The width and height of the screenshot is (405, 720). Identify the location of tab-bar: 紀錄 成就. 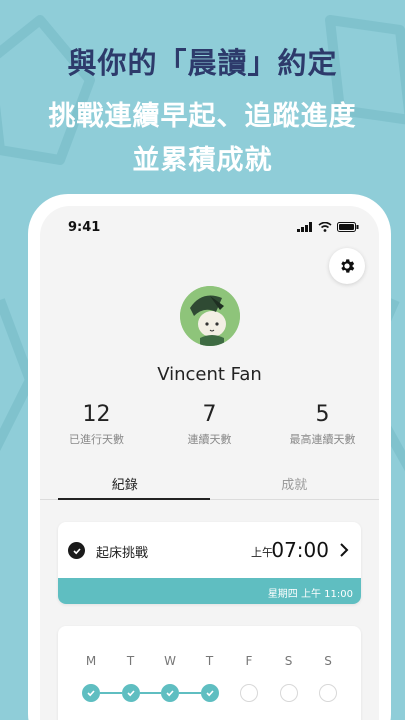
(209, 485).